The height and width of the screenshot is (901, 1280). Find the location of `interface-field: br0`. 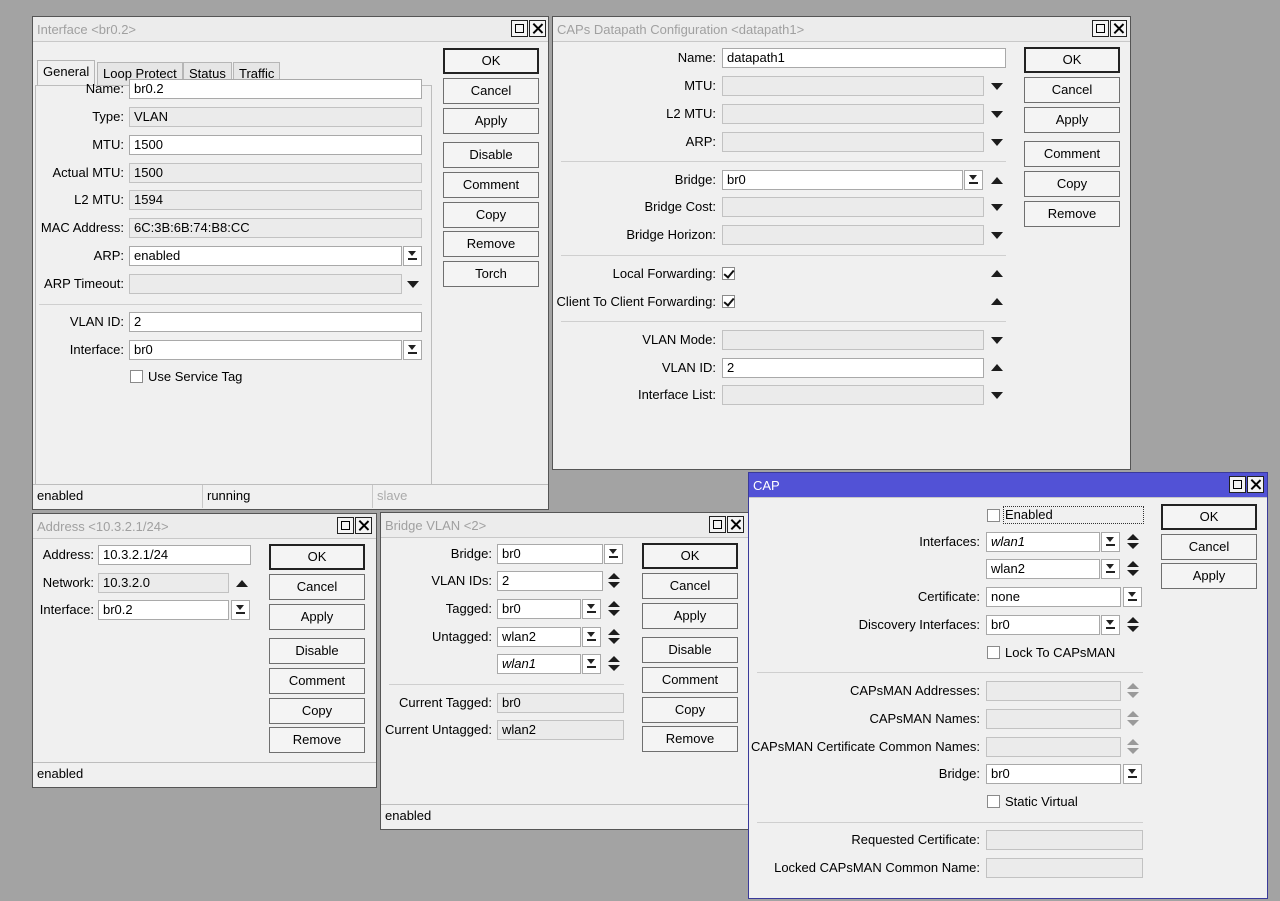

interface-field: br0 is located at coordinates (265, 350).